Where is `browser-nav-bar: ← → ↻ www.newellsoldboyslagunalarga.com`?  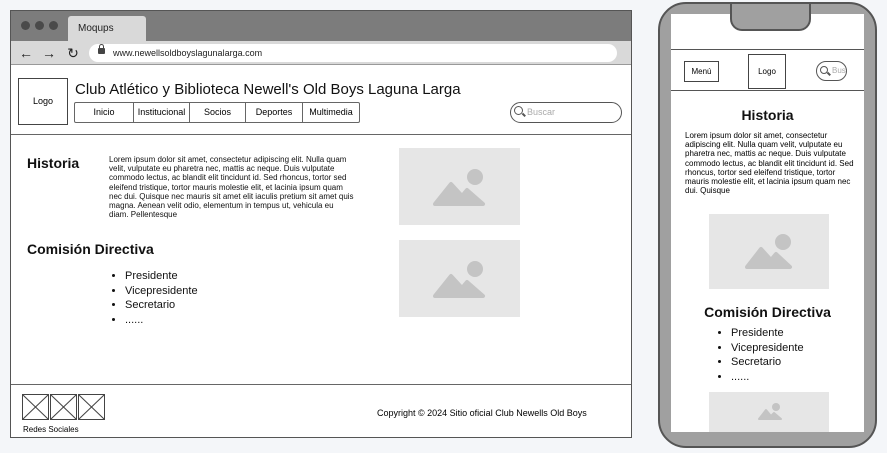 browser-nav-bar: ← → ↻ www.newellsoldboyslagunalarga.com is located at coordinates (321, 53).